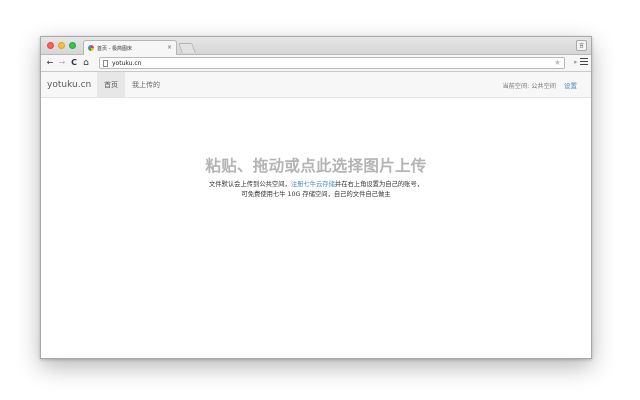 The width and height of the screenshot is (640, 400). I want to click on tab-close-icon: ×, so click(169, 48).